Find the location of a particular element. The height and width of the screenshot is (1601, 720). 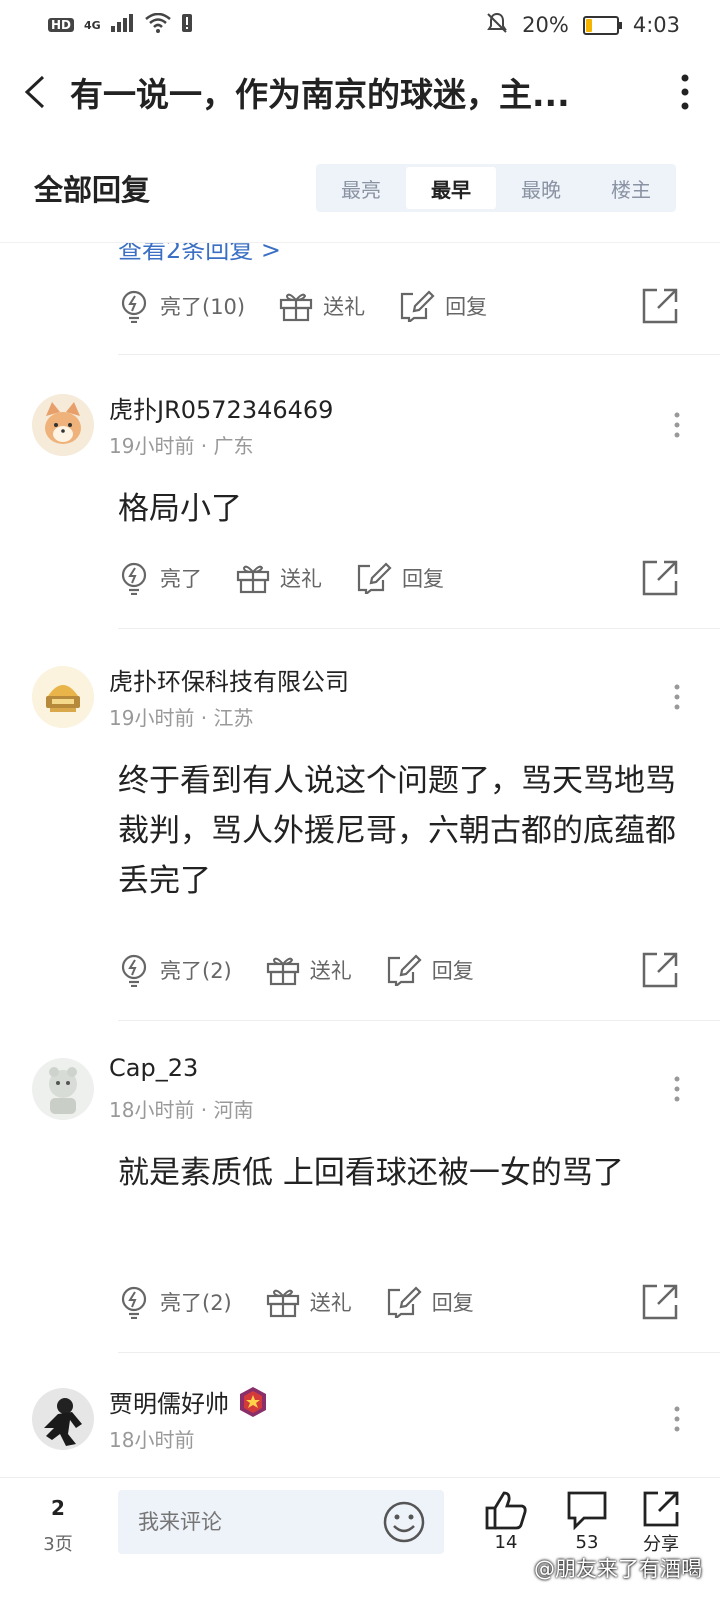

current-page: 2 is located at coordinates (58, 1508).